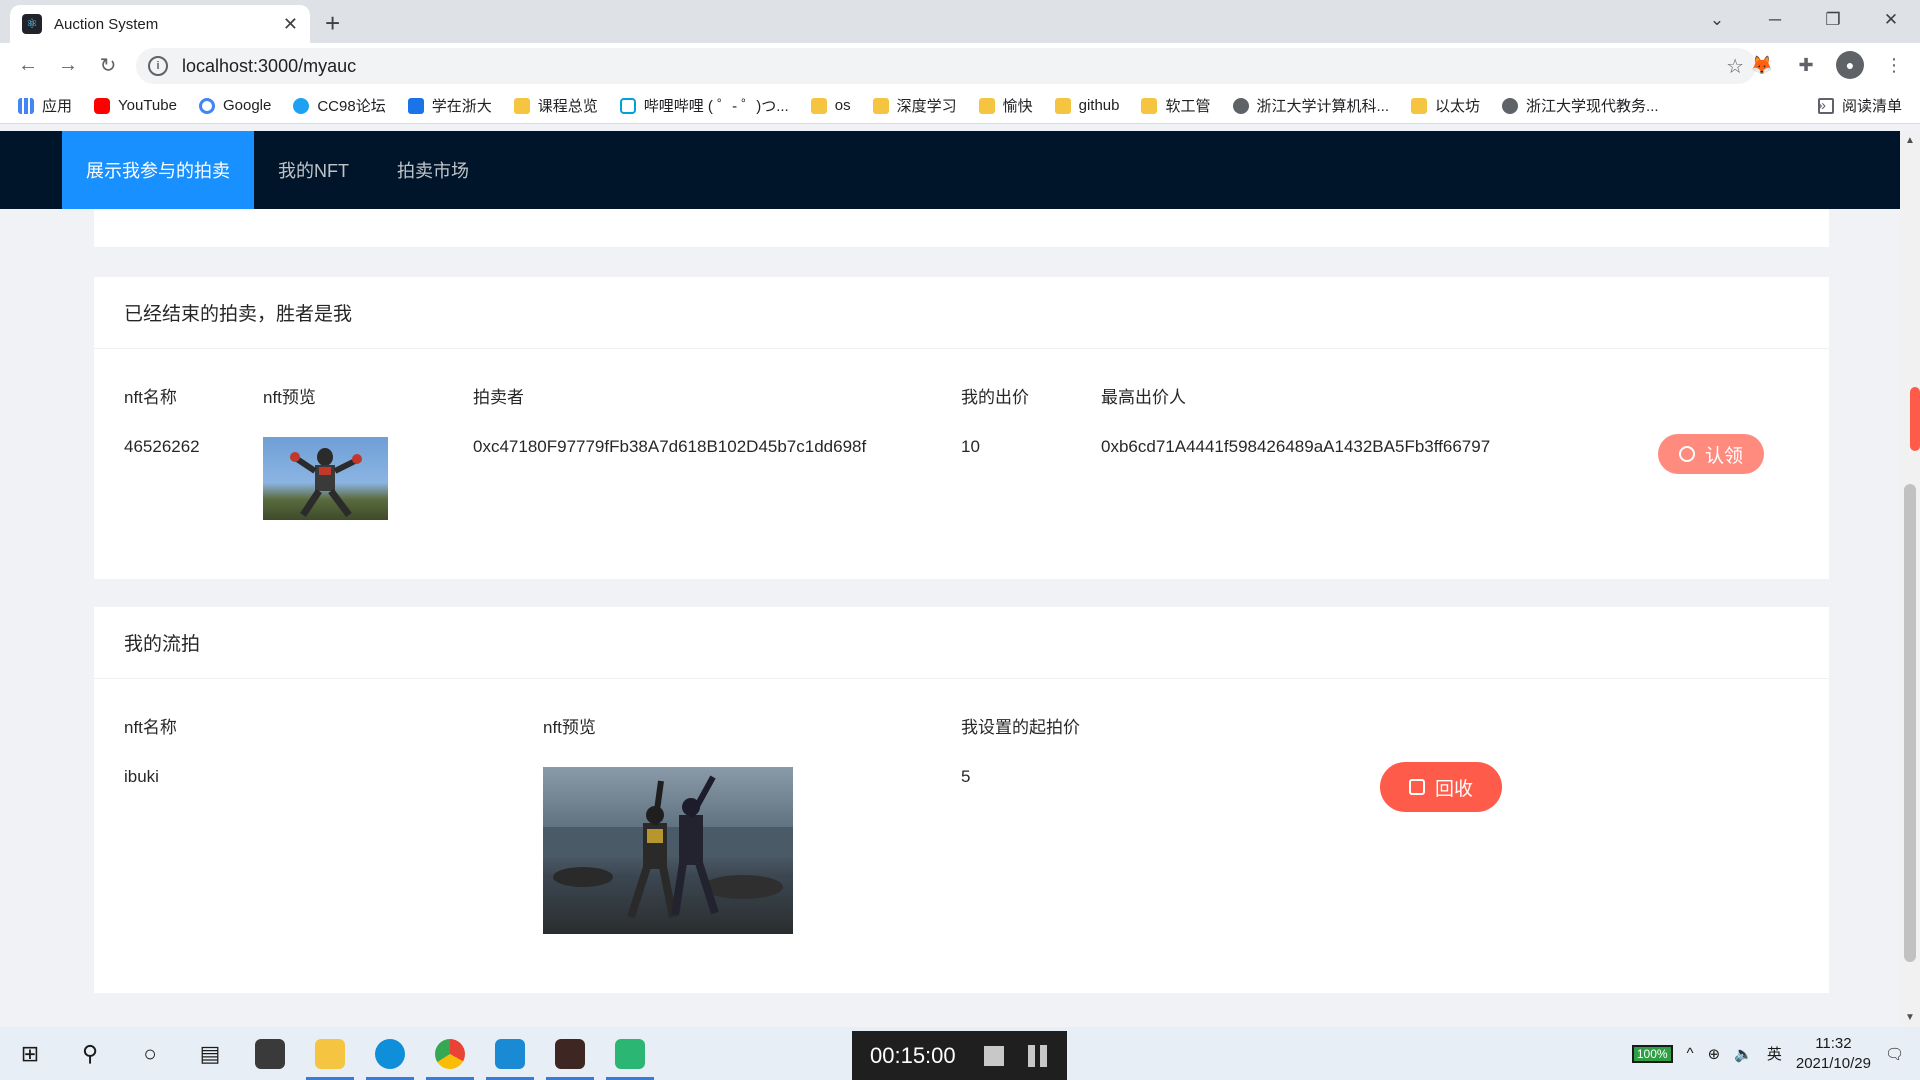 This screenshot has width=1920, height=1080. Describe the element at coordinates (830, 105) in the screenshot. I see `bookmark-os: os` at that location.